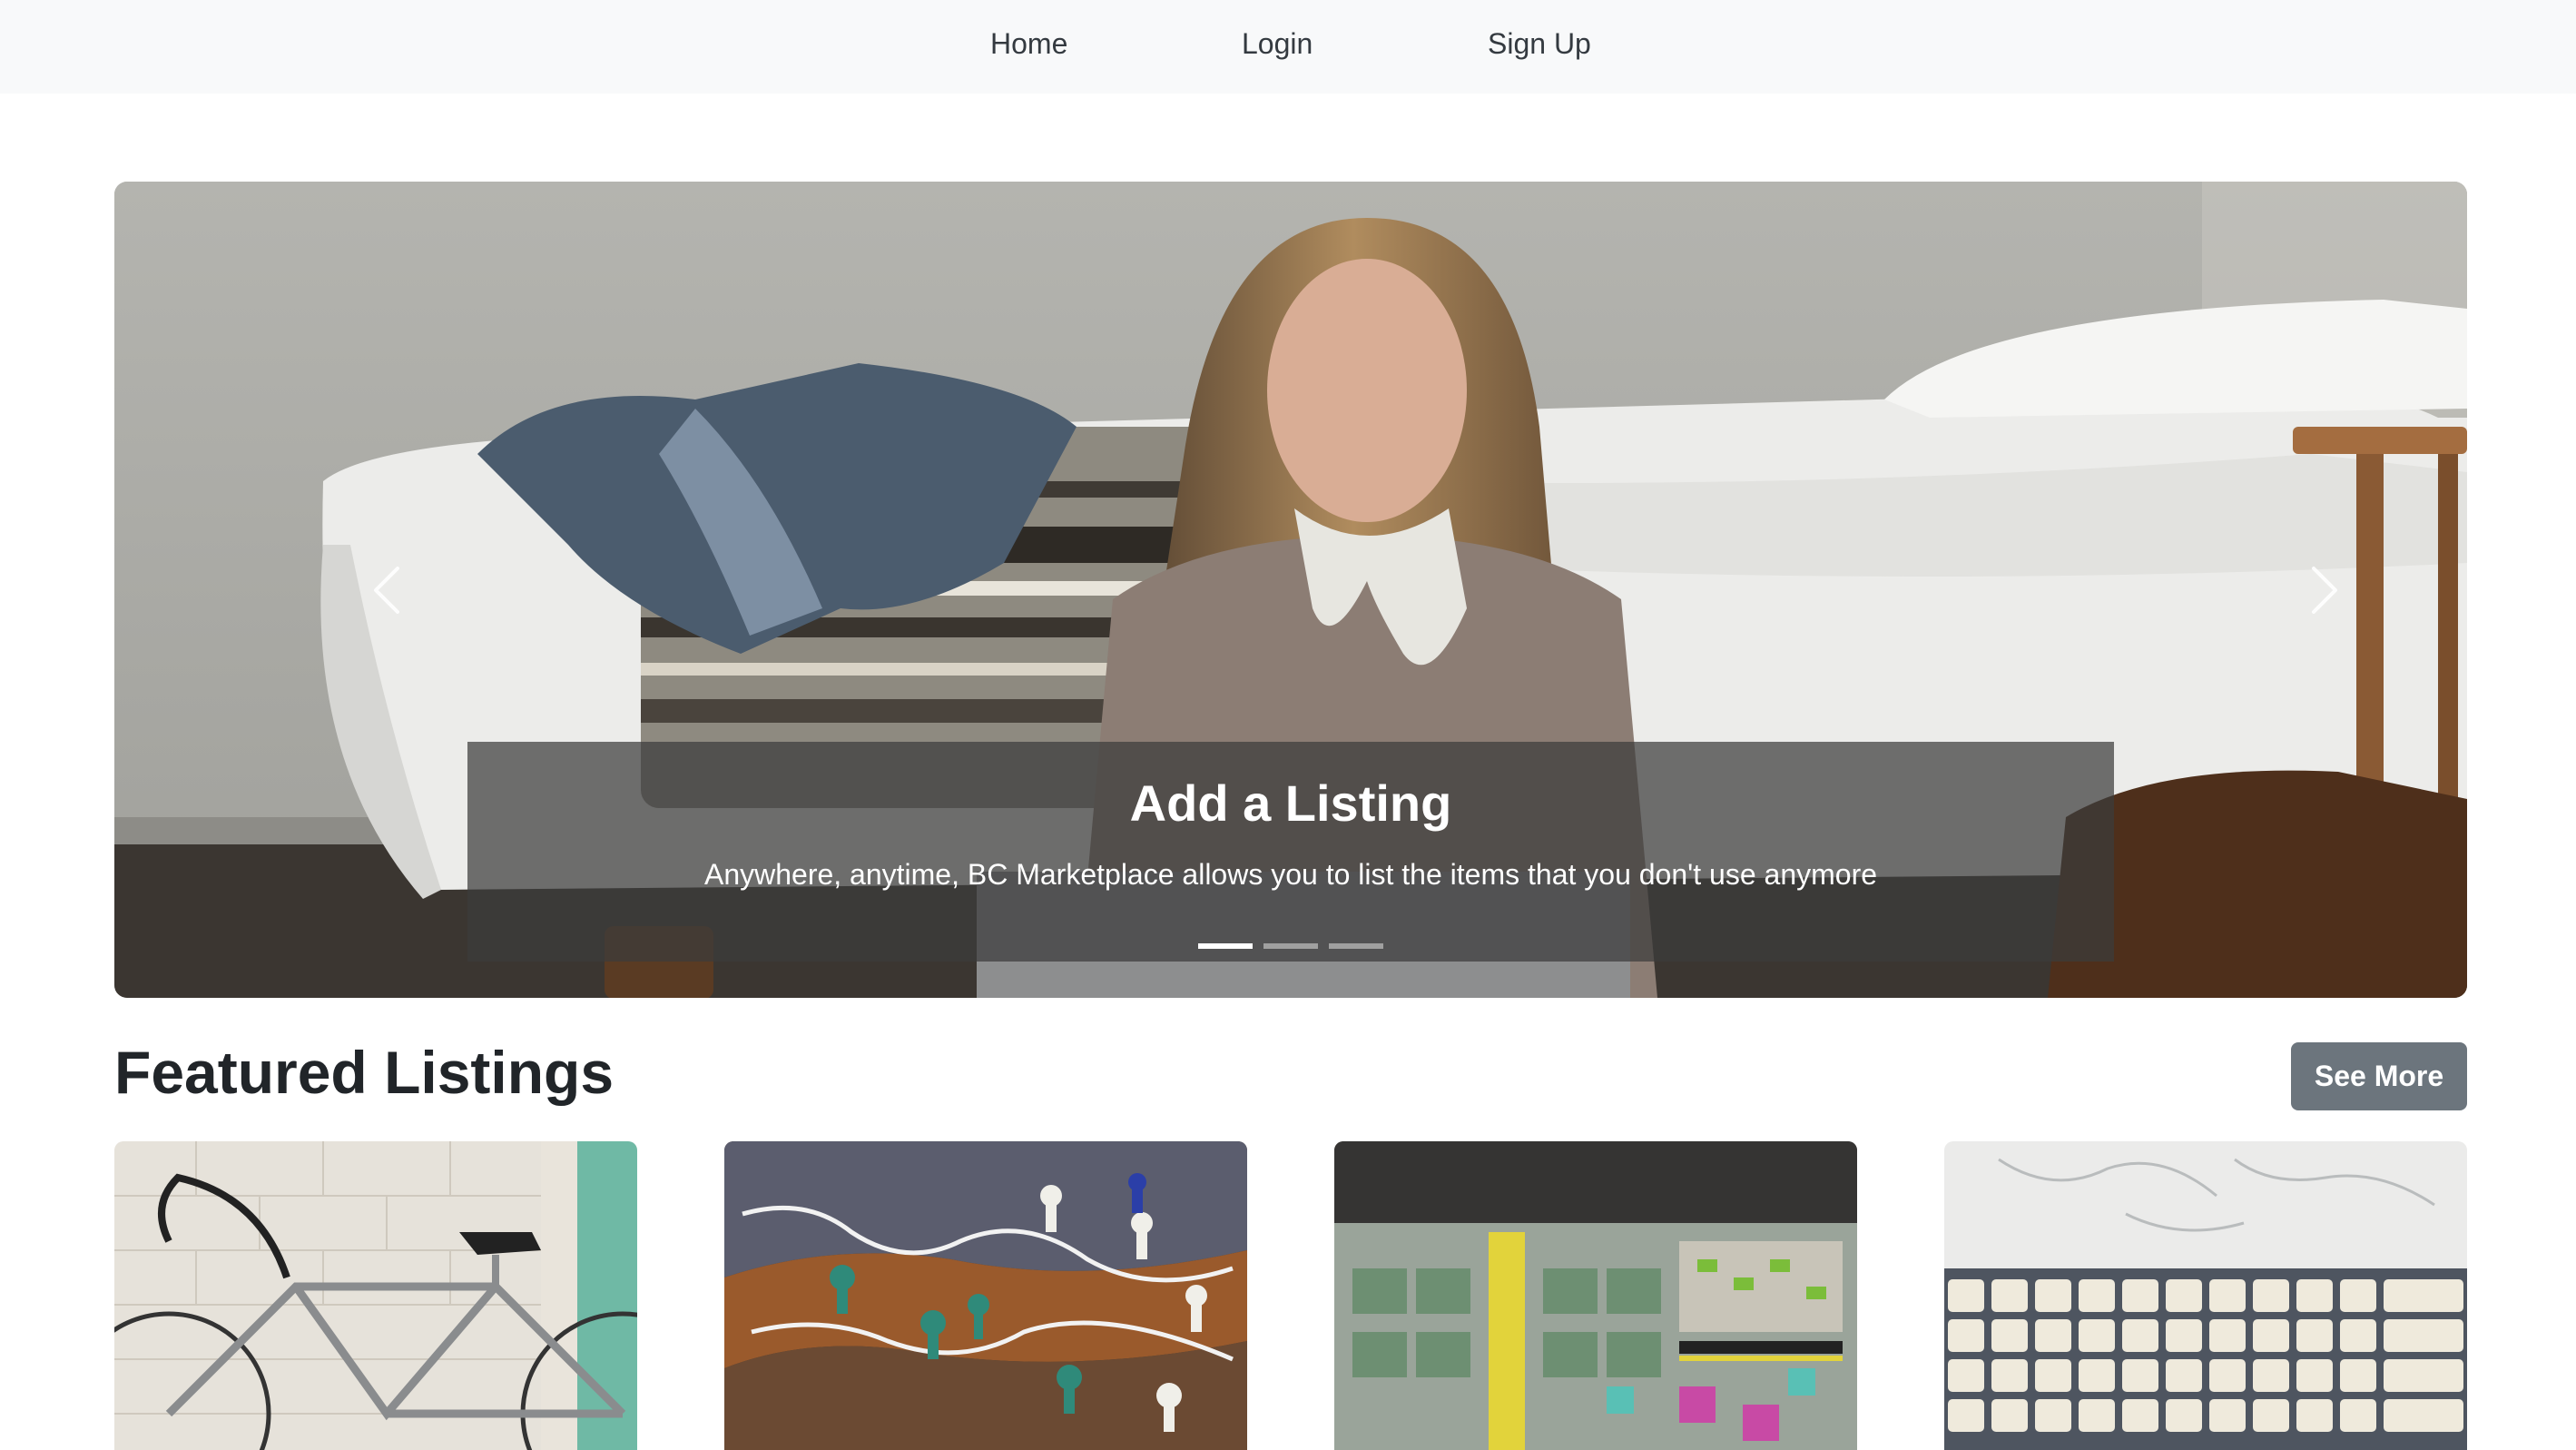 This screenshot has height=1450, width=2576. I want to click on featured-listings-title: Featured Listings, so click(364, 1072).